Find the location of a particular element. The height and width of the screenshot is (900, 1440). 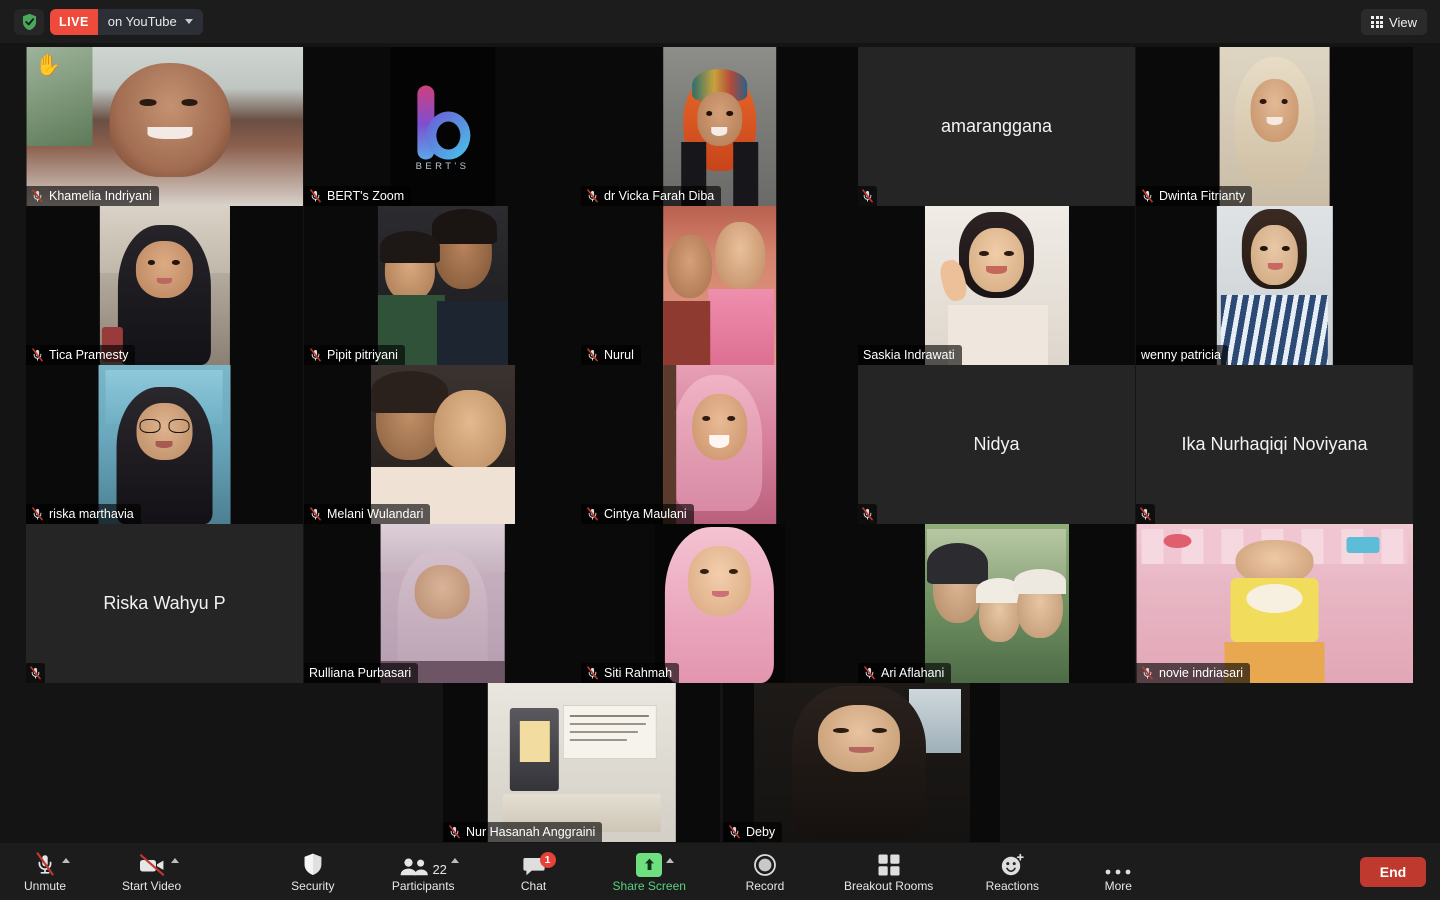

toolbar-audio-button: Unmute is located at coordinates (45, 871).